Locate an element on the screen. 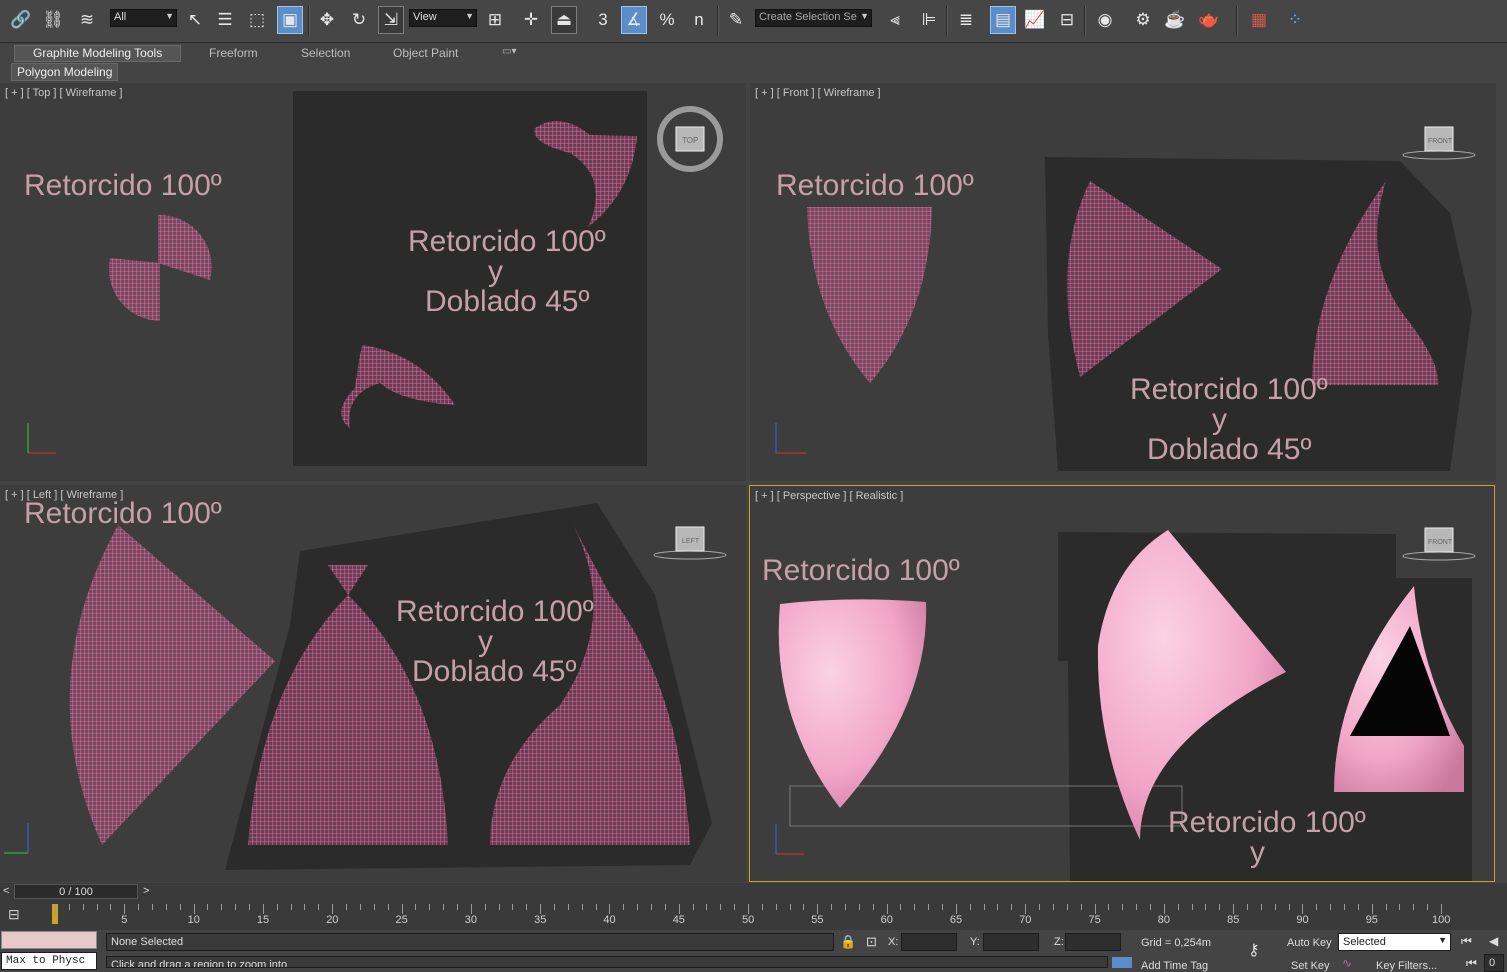 The width and height of the screenshot is (1507, 972). render-in-cloud-icon: ▦ is located at coordinates (1259, 20).